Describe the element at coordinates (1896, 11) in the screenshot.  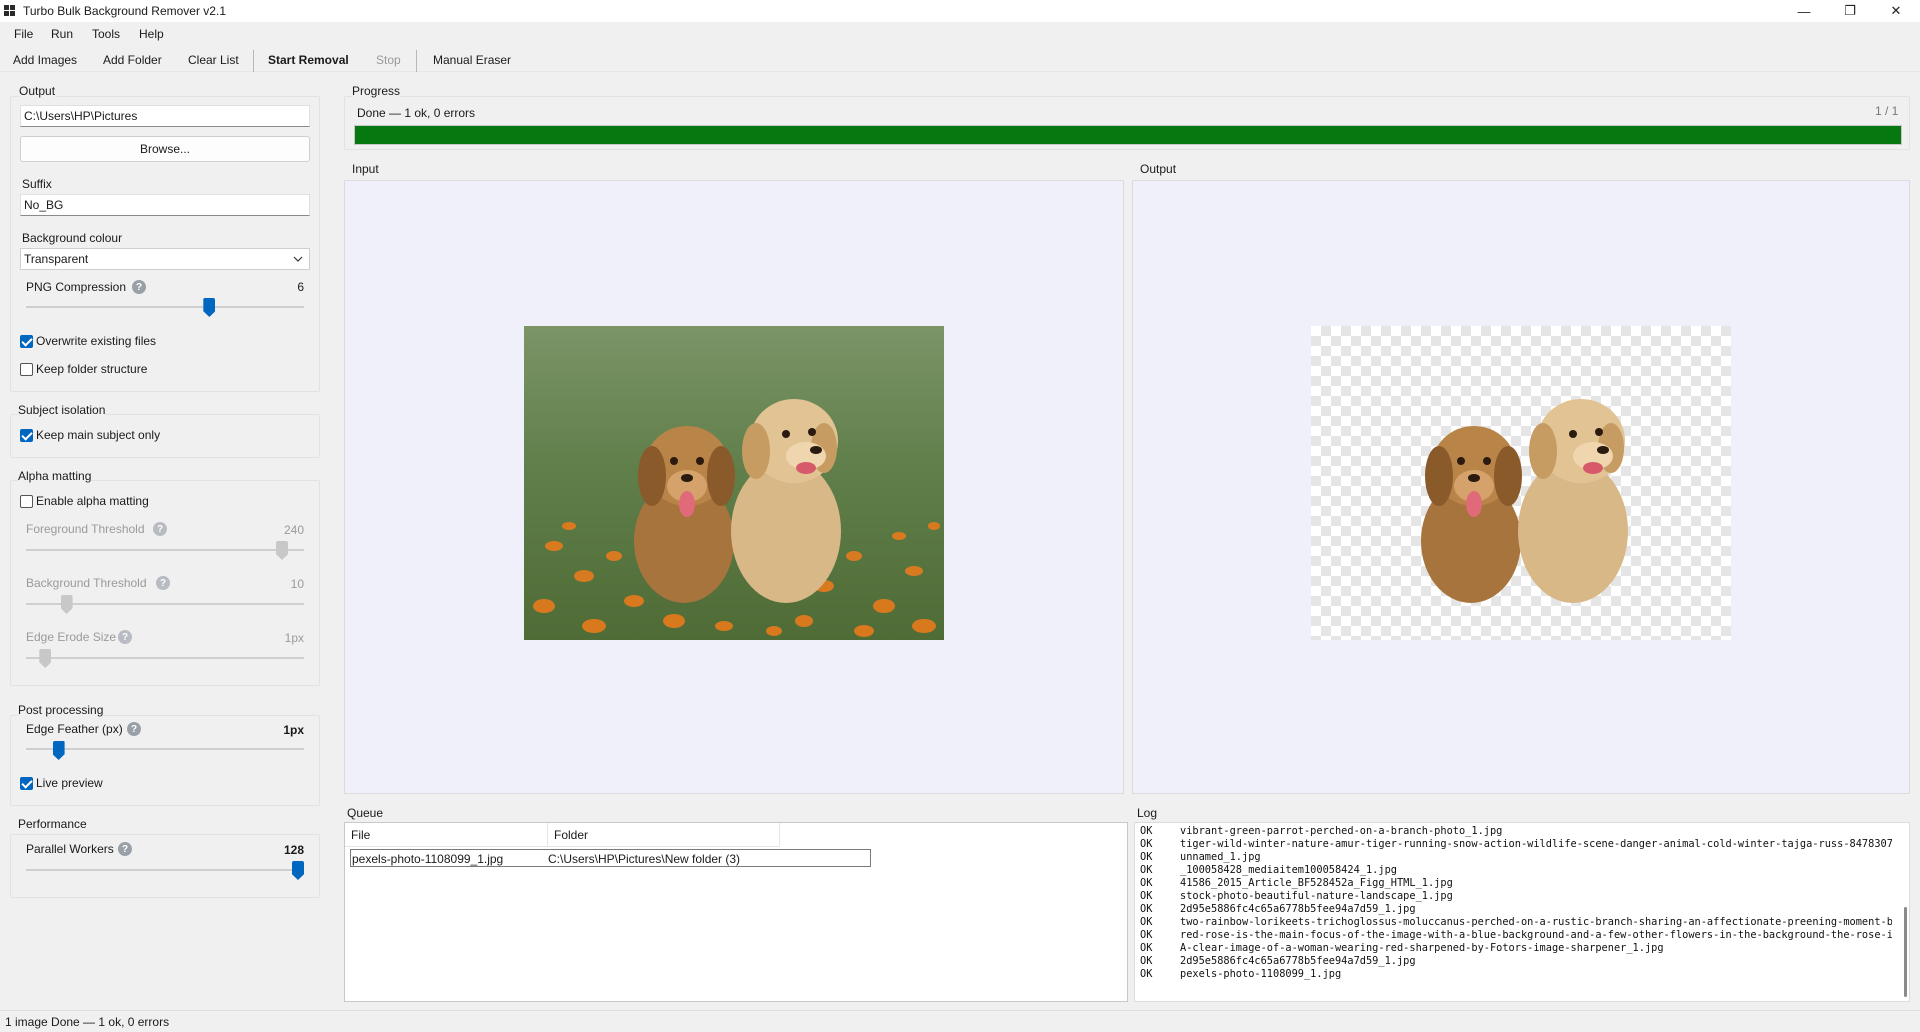
I see `close-icon: ✕` at that location.